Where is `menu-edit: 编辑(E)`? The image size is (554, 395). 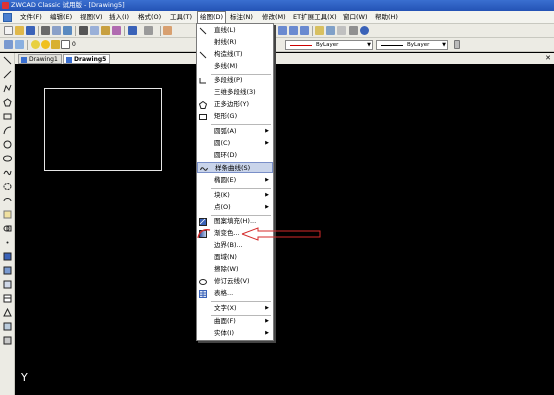 menu-edit: 编辑(E) is located at coordinates (61, 17).